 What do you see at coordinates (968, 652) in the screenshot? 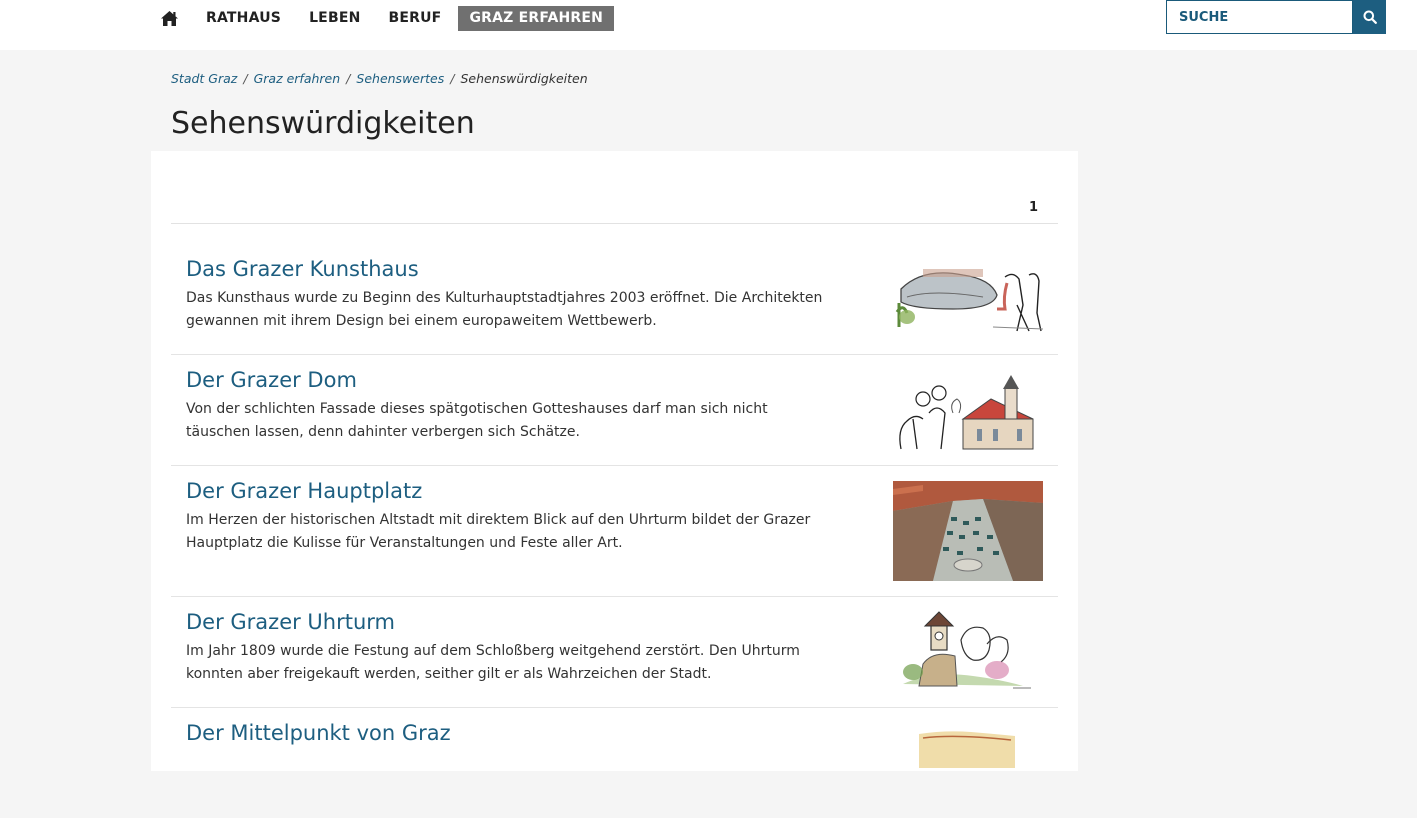
I see `uhrturm-sketch-image` at bounding box center [968, 652].